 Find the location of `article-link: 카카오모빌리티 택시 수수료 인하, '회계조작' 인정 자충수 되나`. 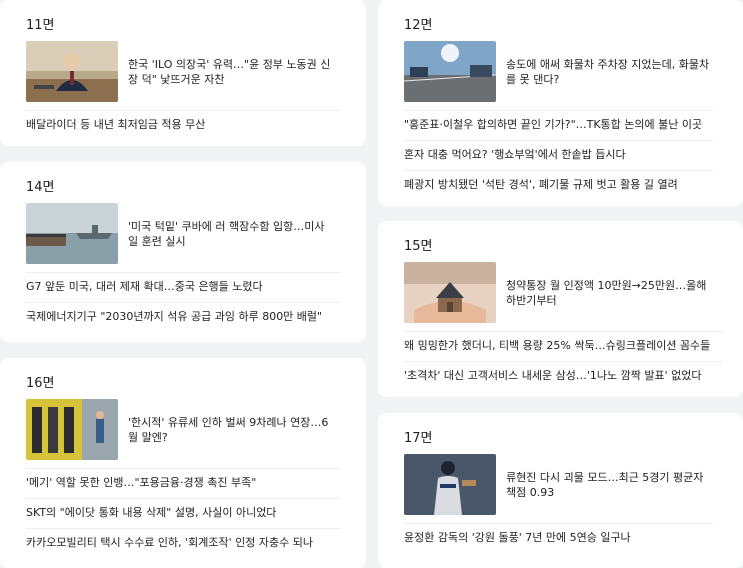

article-link: 카카오모빌리티 택시 수수료 인하, '회계조작' 인정 자충수 되나 is located at coordinates (183, 543).